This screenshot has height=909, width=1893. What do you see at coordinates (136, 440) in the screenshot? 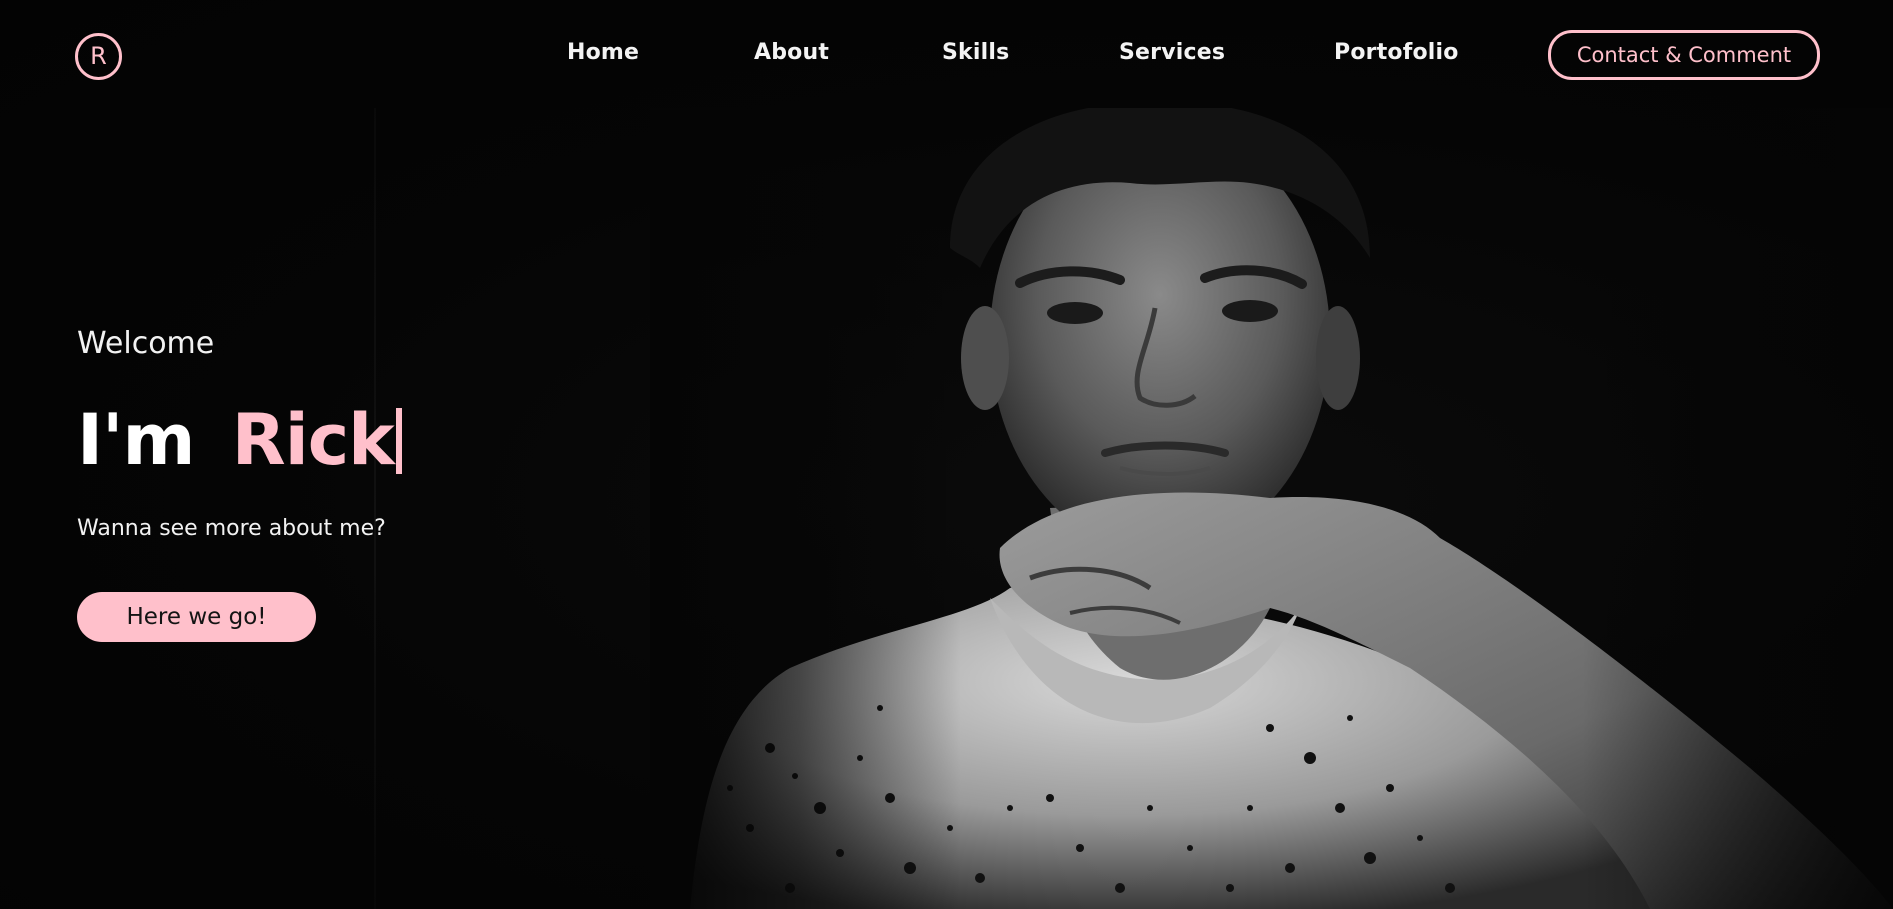
I see `headline-prefix: I'm` at bounding box center [136, 440].